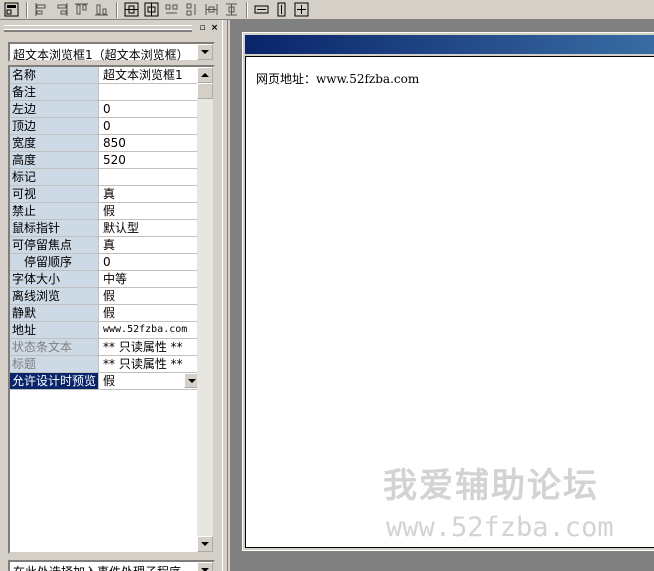 The width and height of the screenshot is (654, 571). Describe the element at coordinates (101, 10) in the screenshot. I see `align-bottom-icon` at that location.